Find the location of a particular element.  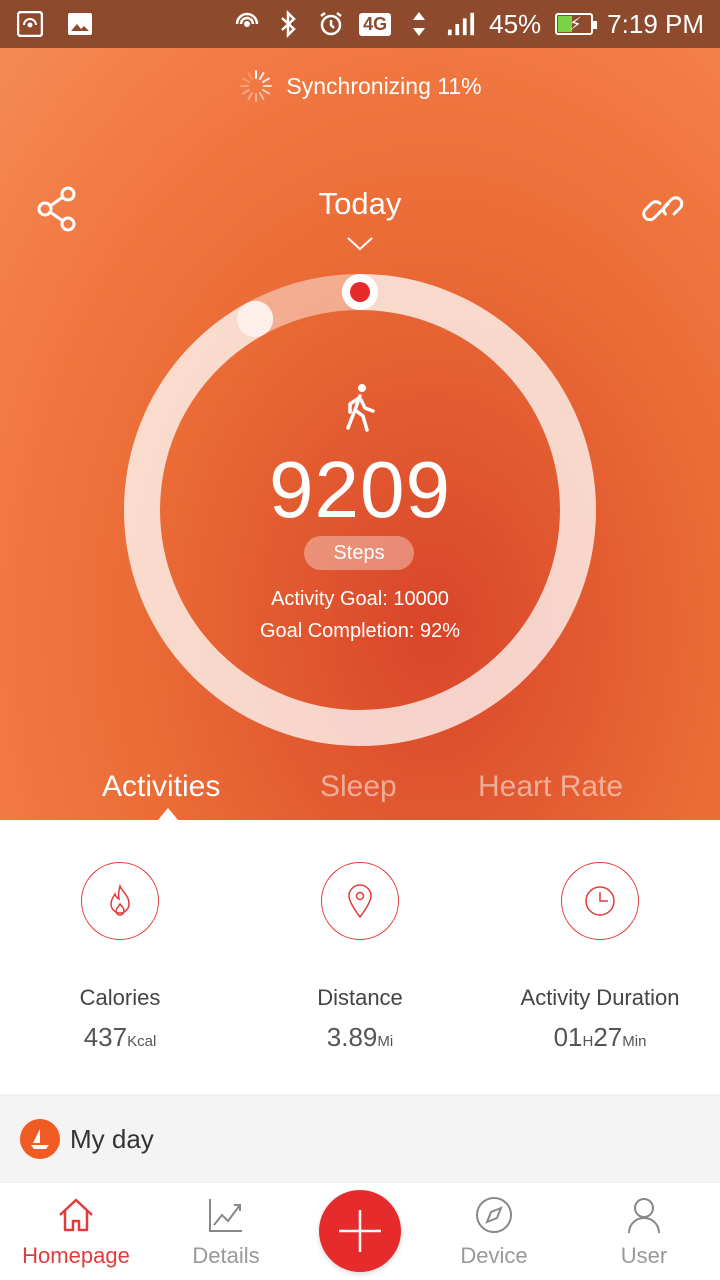

clock-time: 7:19 PM is located at coordinates (655, 23).